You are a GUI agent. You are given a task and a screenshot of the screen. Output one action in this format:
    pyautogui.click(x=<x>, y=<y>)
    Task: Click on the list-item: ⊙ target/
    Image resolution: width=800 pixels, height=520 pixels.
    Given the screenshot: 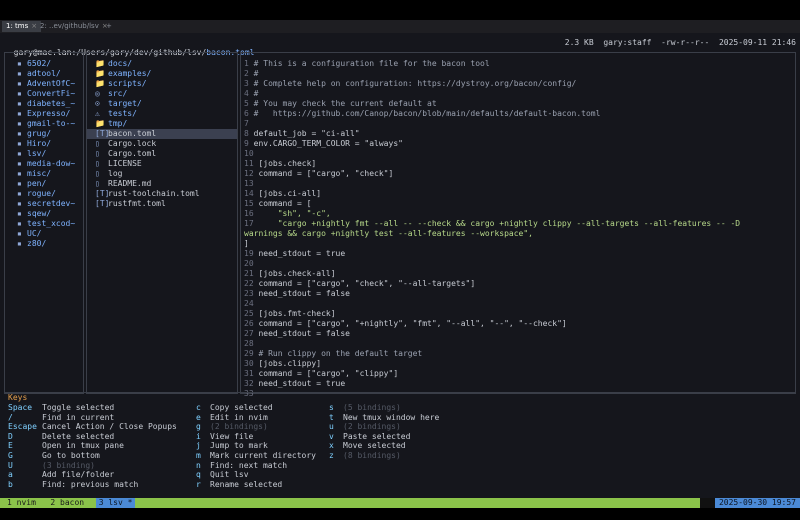 What is the action you would take?
    pyautogui.click(x=162, y=104)
    